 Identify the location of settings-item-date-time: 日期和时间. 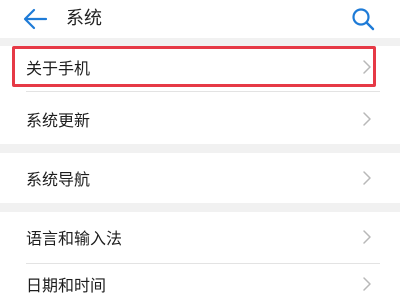
(200, 282).